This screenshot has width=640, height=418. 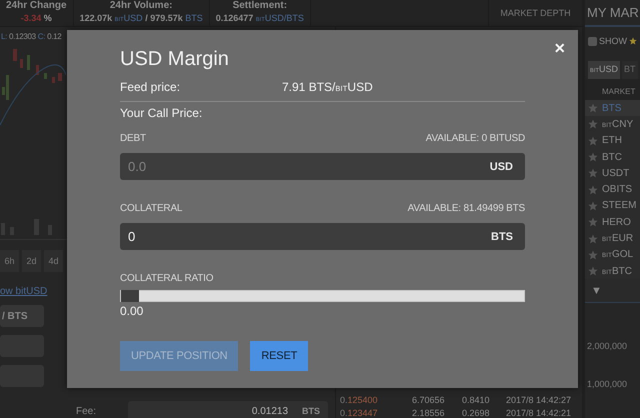 I want to click on dialog-title: USD Margin, so click(x=175, y=59).